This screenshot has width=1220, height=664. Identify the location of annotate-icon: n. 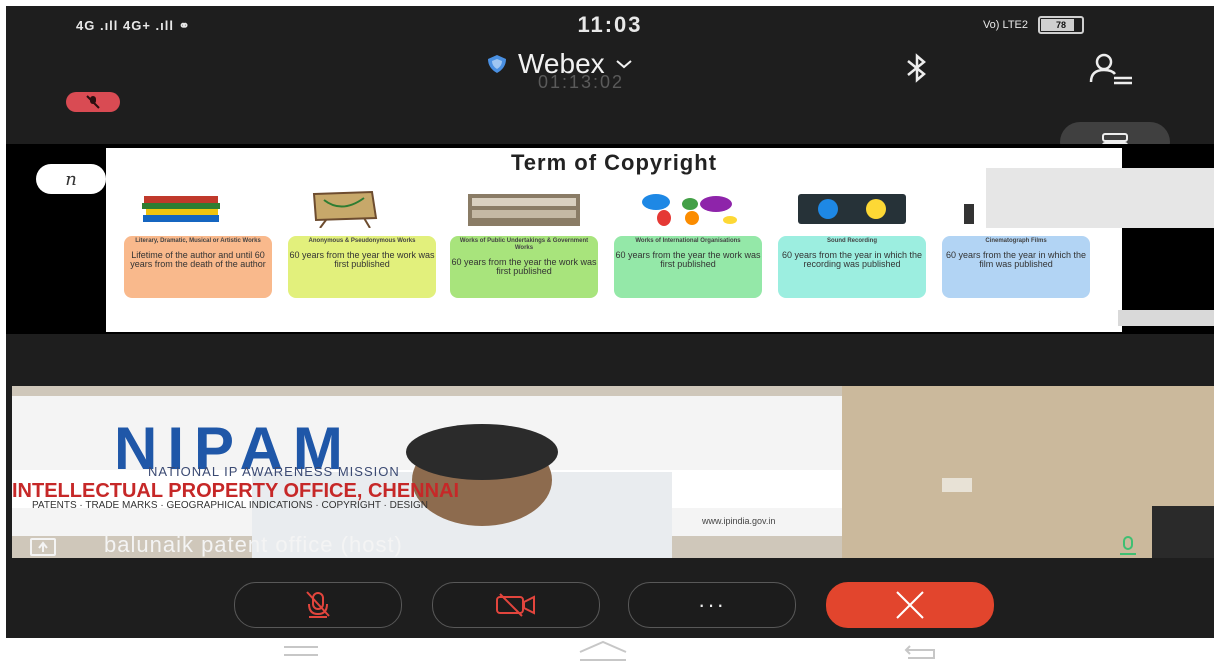
(71, 179).